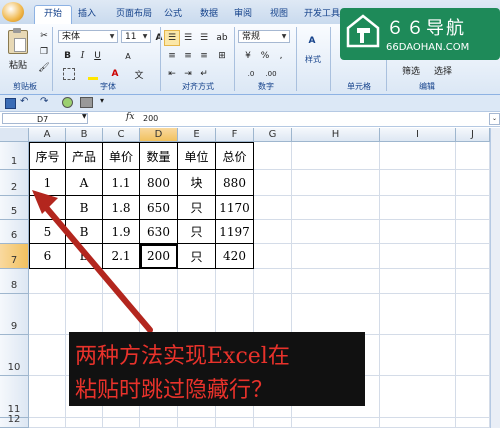 The image size is (500, 428). I want to click on caption-overlay: 两种方法实现Excel在 粘贴时跳过隐藏行？, so click(217, 369).